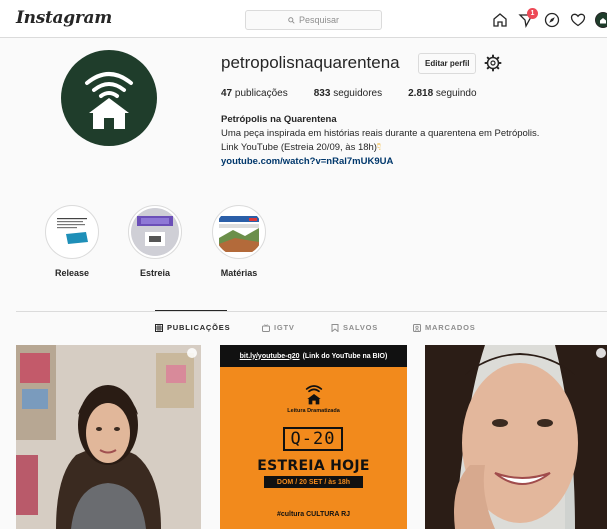 This screenshot has width=607, height=529. What do you see at coordinates (532, 13) in the screenshot?
I see `notification-badge: 1` at bounding box center [532, 13].